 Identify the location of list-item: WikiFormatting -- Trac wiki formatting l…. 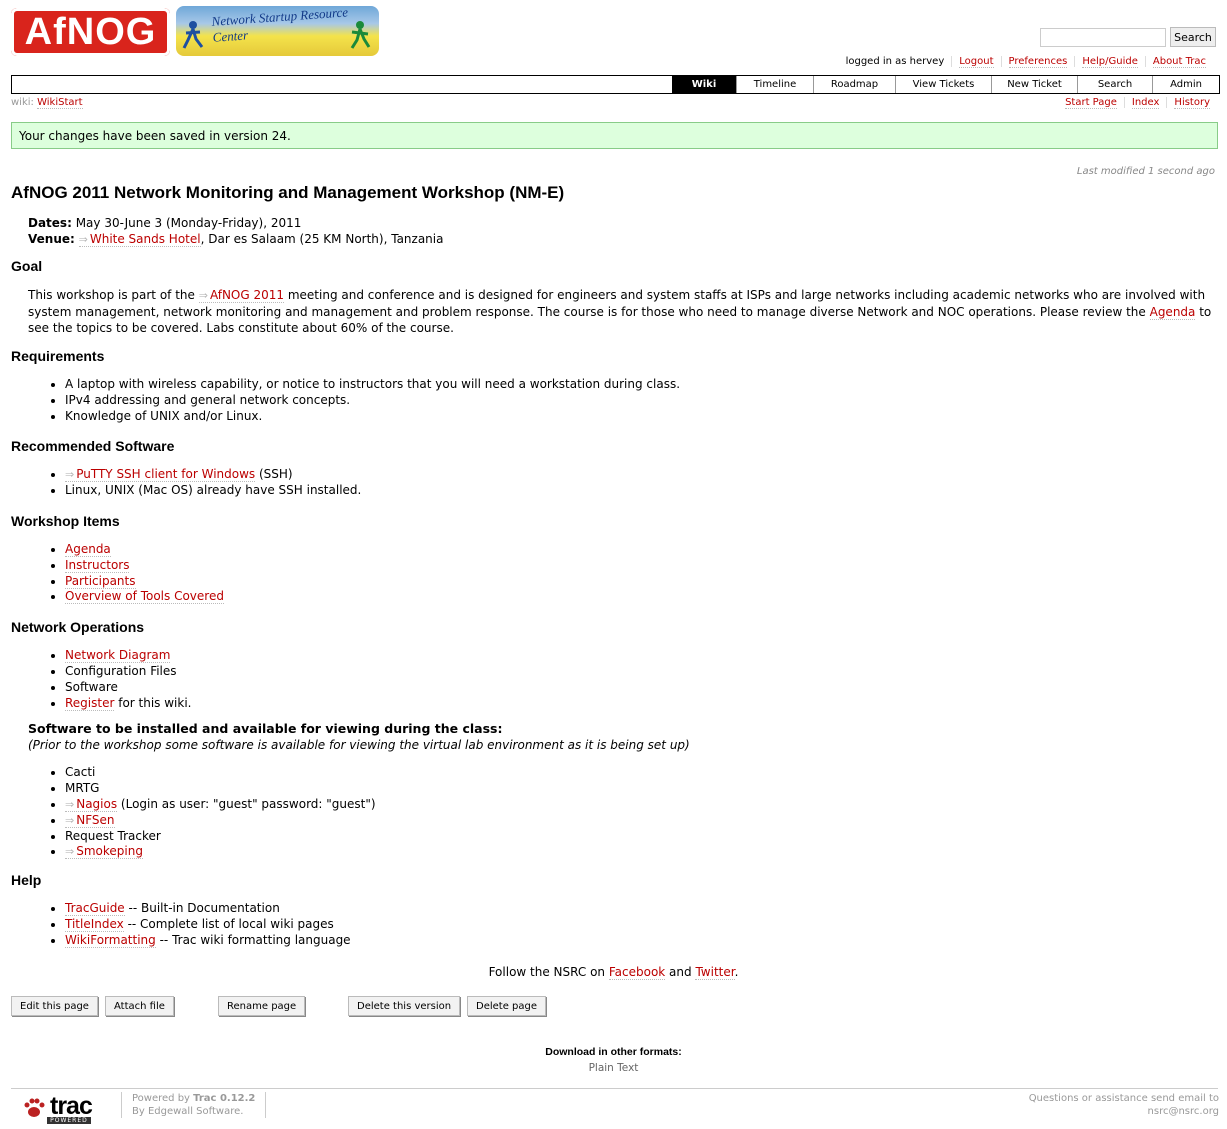
(643, 940).